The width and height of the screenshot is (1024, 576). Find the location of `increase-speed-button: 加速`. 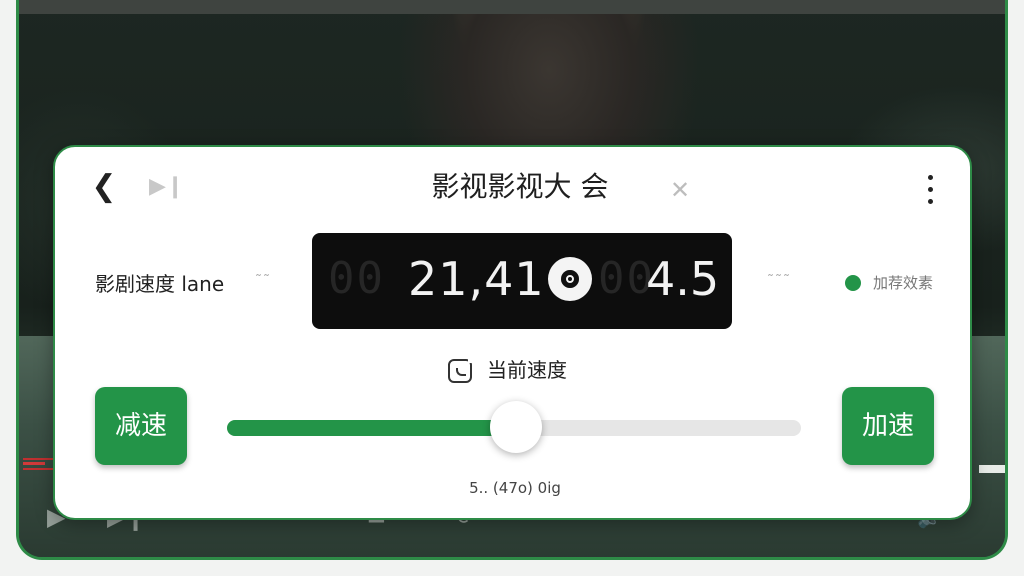

increase-speed-button: 加速 is located at coordinates (888, 426).